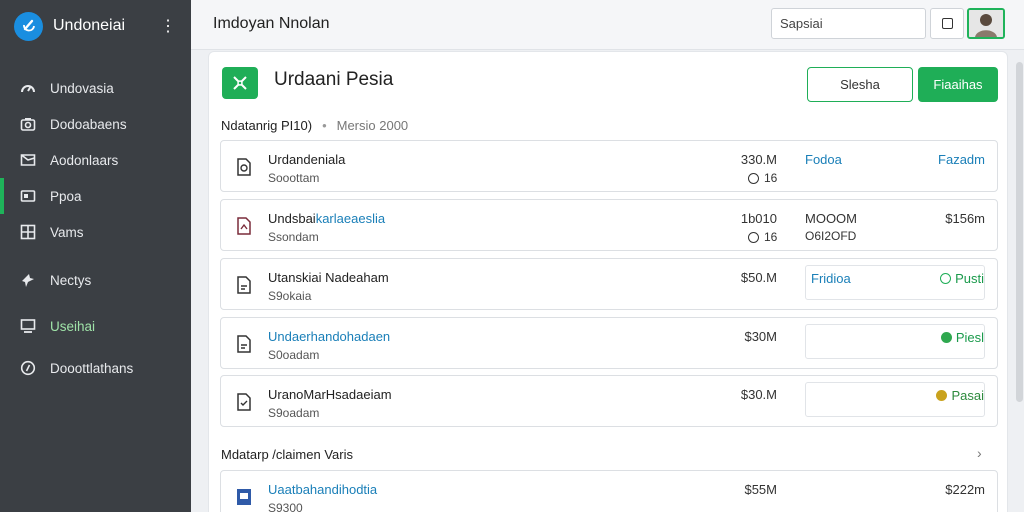 Image resolution: width=1024 pixels, height=512 pixels. What do you see at coordinates (292, 218) in the screenshot?
I see `item-name-part: Undsbai` at bounding box center [292, 218].